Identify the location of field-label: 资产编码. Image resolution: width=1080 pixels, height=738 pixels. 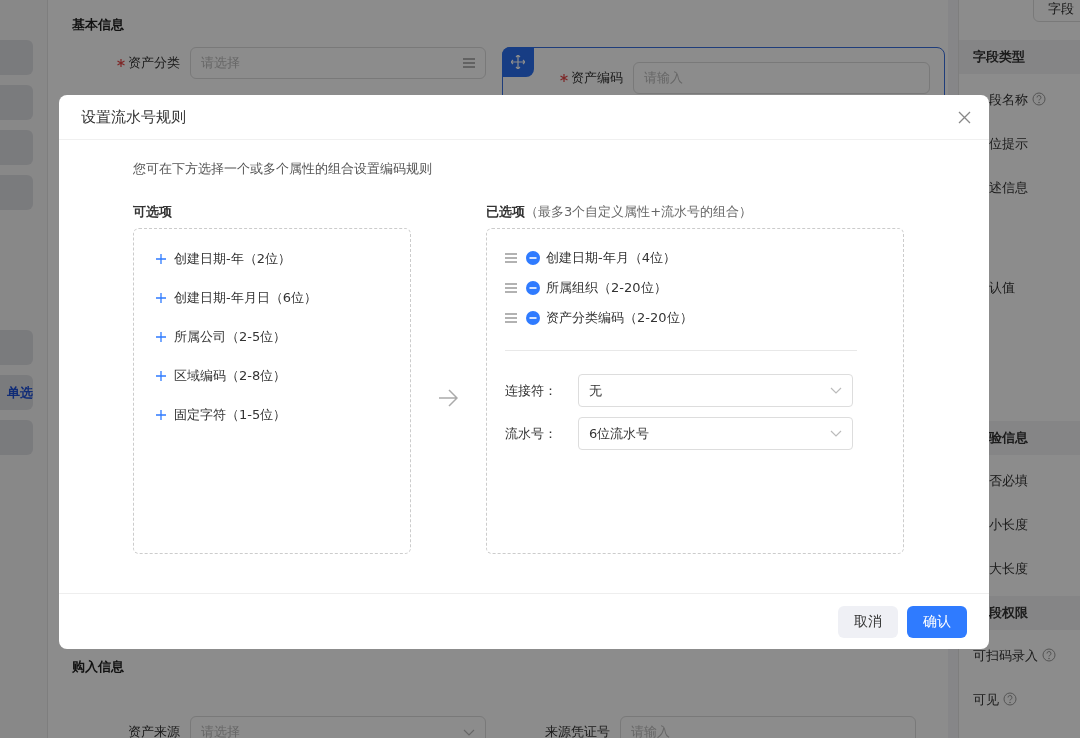
(597, 78).